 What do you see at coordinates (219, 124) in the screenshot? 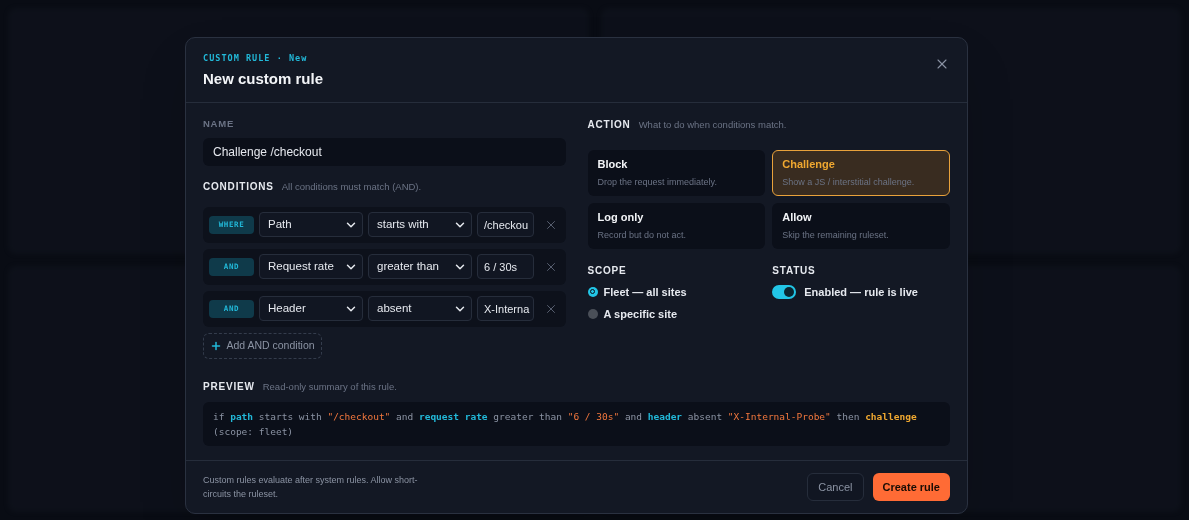
I see `field-label: NAME` at bounding box center [219, 124].